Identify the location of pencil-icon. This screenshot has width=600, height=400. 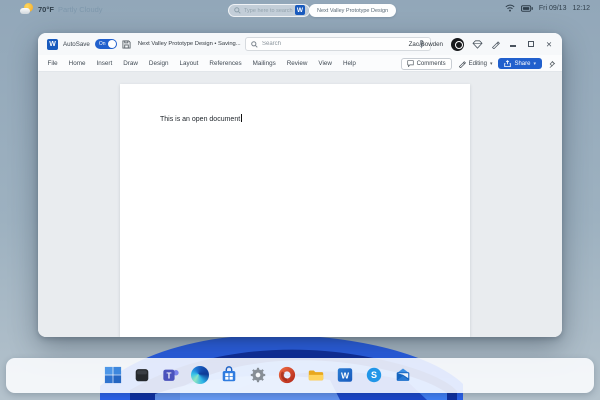
(462, 64).